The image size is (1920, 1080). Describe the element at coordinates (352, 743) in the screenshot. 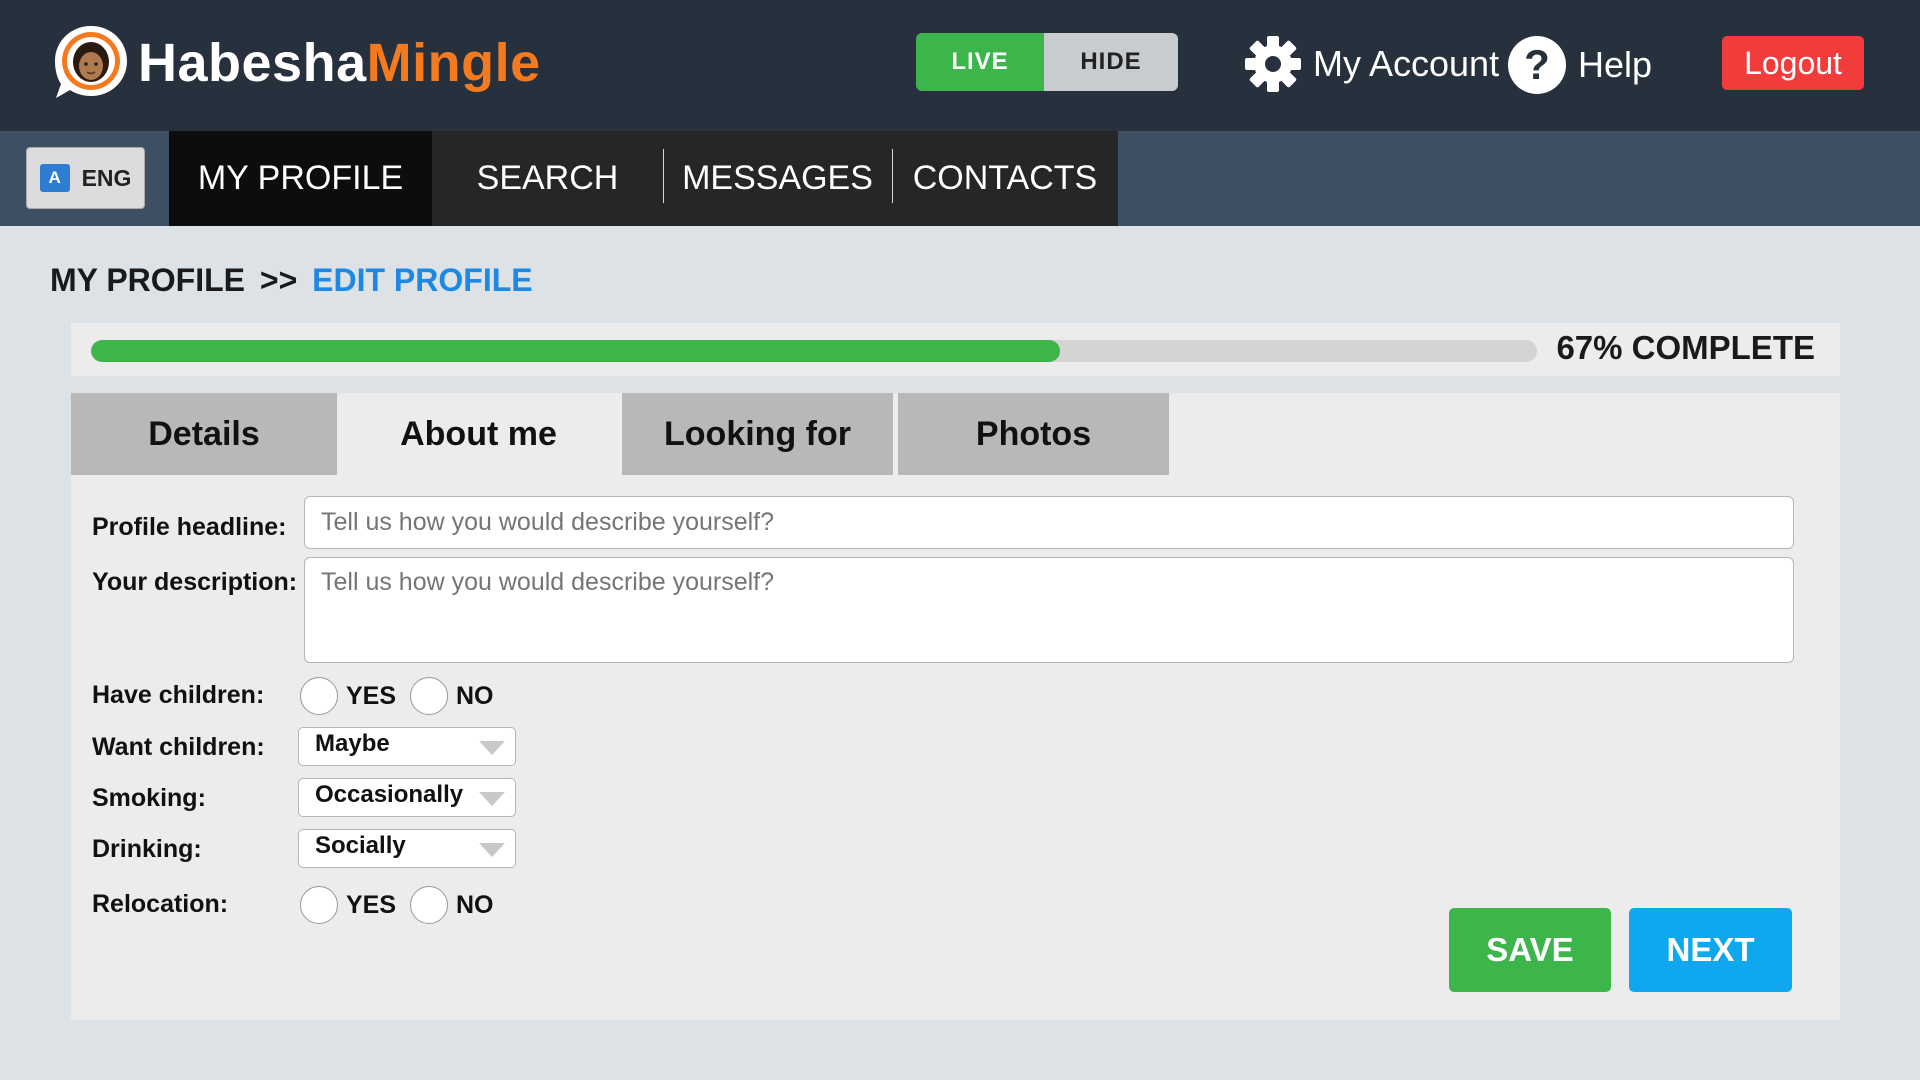

I see `want-children-value: Maybe` at that location.